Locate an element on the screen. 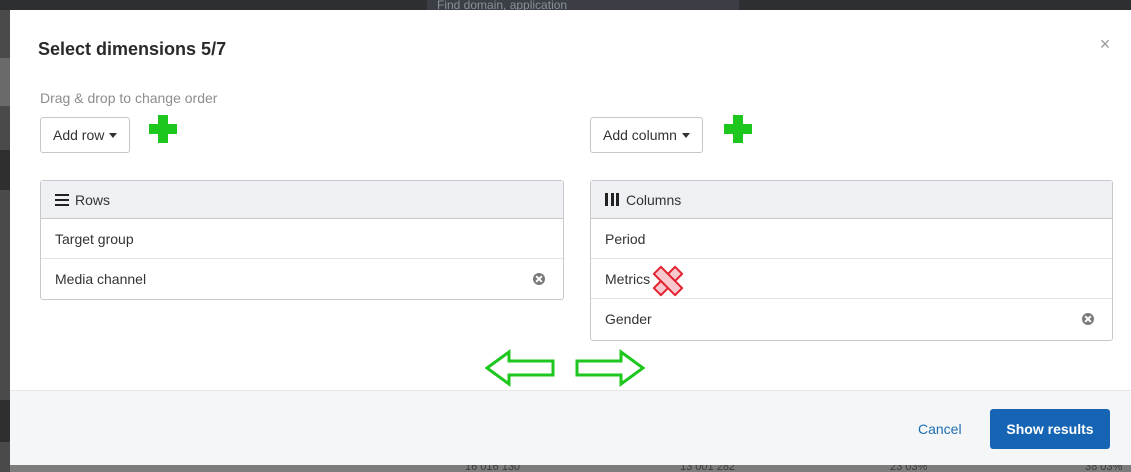 The width and height of the screenshot is (1131, 472). right-arrow-icon is located at coordinates (610, 368).